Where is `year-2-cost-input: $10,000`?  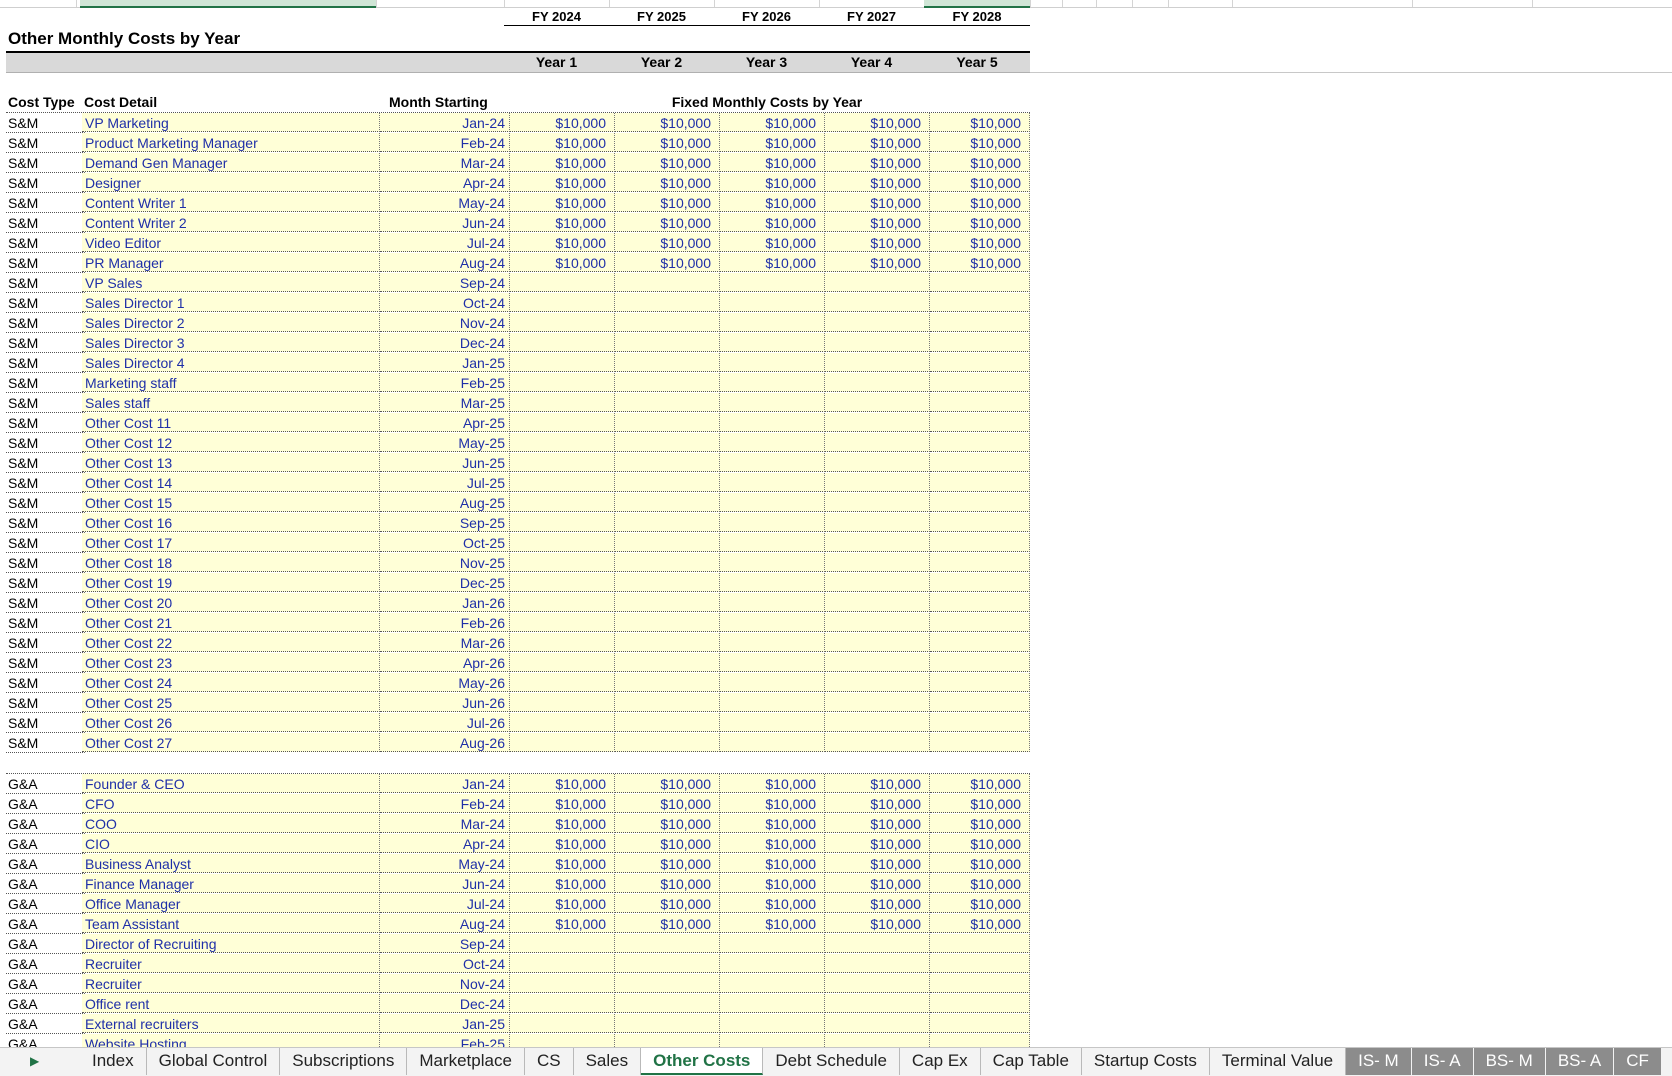
year-2-cost-input: $10,000 is located at coordinates (667, 883).